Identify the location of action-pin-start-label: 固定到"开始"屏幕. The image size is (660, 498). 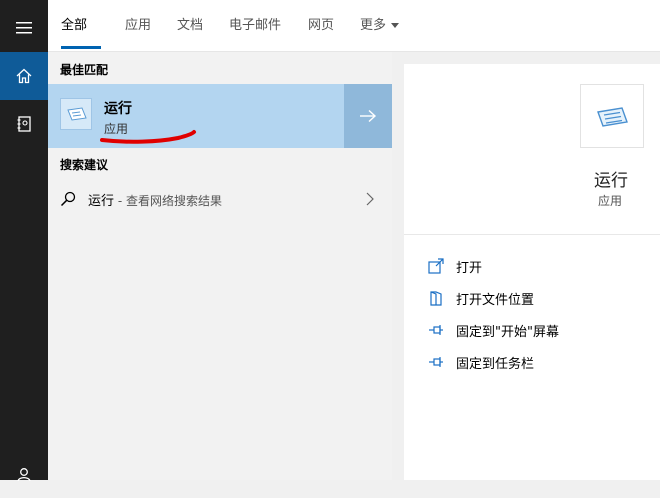
(507, 332).